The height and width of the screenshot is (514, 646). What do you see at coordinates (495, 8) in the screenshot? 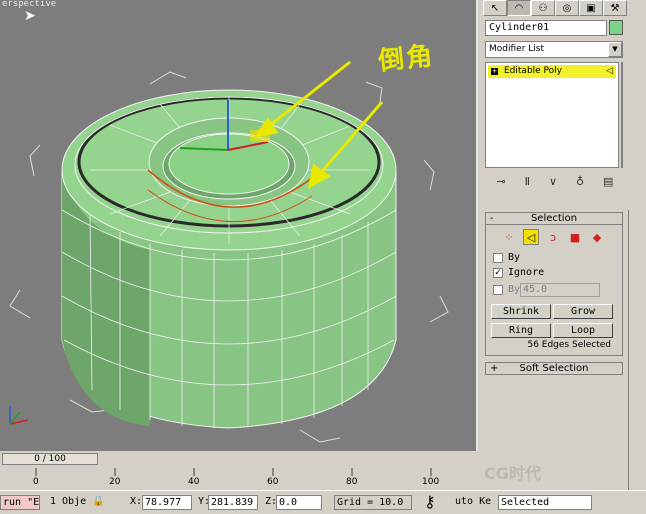
I see `create-tab-icon: ↖` at bounding box center [495, 8].